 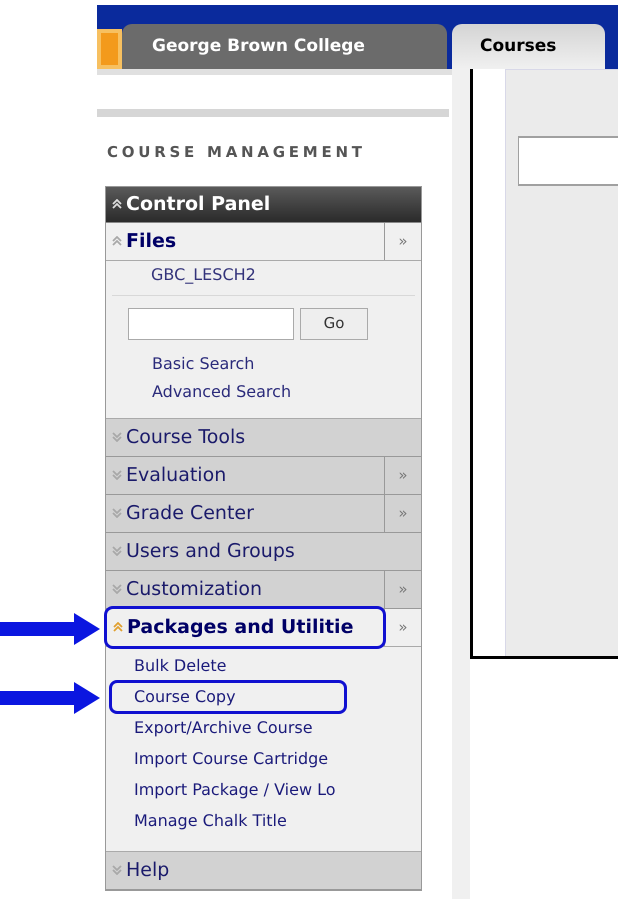 I want to click on go-button: Go, so click(x=334, y=324).